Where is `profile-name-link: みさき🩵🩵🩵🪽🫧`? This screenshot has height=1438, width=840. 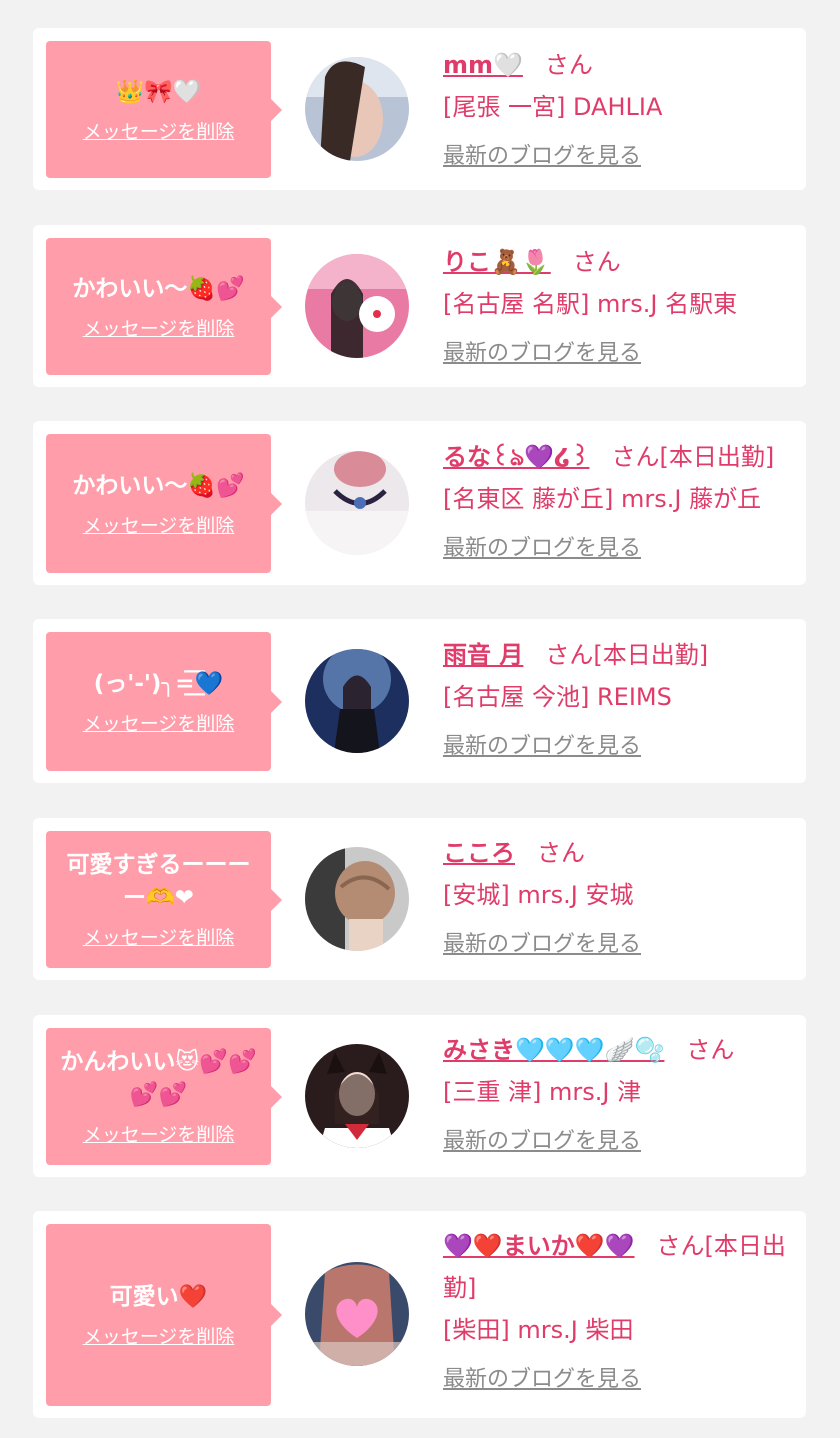
profile-name-link: みさき🩵🩵🩵🪽🫧 is located at coordinates (553, 1050).